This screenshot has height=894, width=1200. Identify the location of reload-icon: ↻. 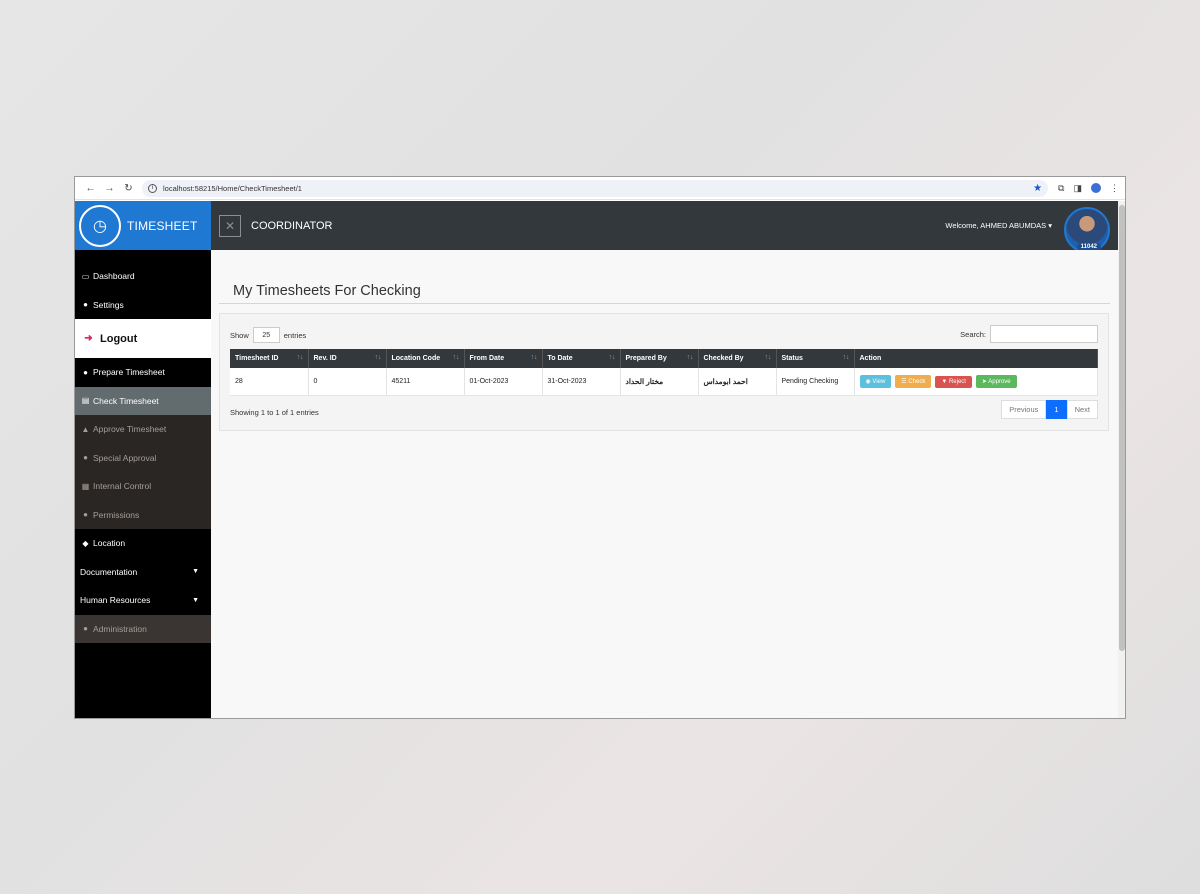
(128, 188).